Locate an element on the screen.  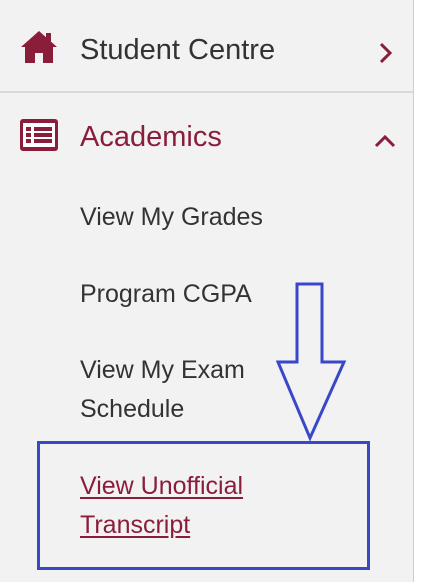
sub-link-label: View My Grades is located at coordinates (171, 217).